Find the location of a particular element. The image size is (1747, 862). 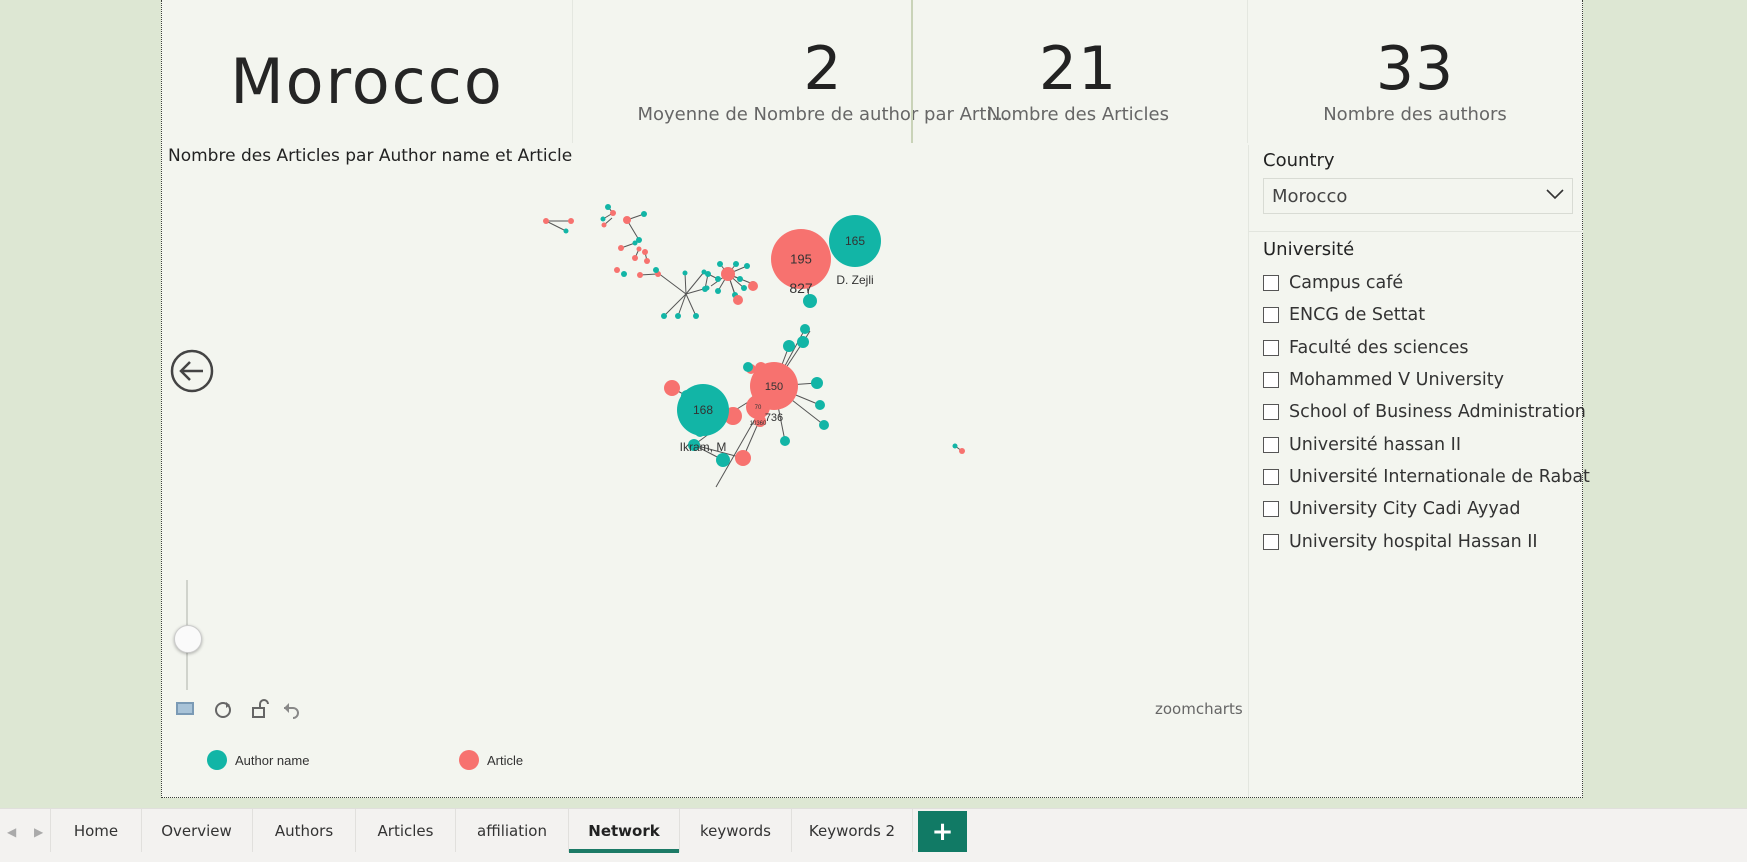

tab-affiliation: affiliation is located at coordinates (512, 830).